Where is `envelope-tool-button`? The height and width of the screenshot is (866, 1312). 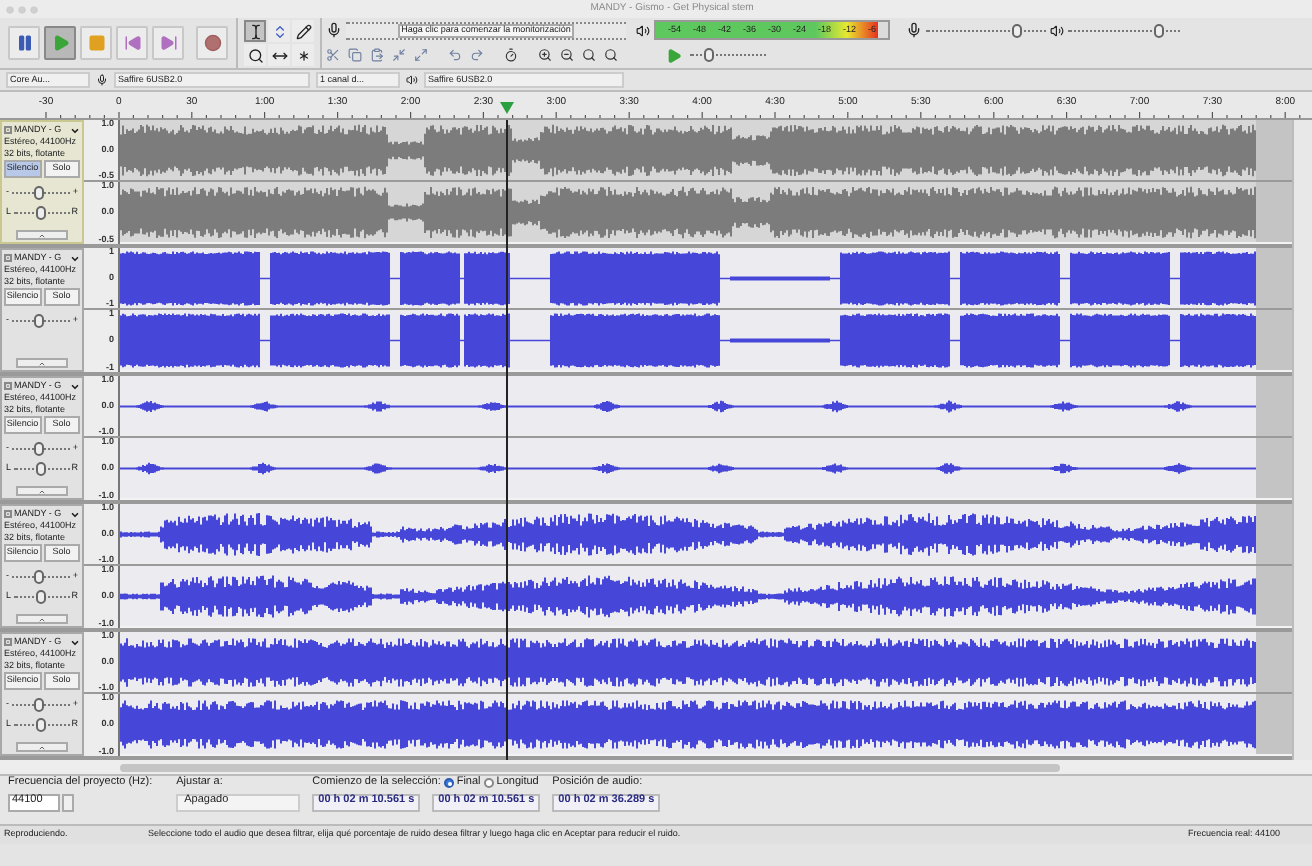
envelope-tool-button is located at coordinates (279, 31).